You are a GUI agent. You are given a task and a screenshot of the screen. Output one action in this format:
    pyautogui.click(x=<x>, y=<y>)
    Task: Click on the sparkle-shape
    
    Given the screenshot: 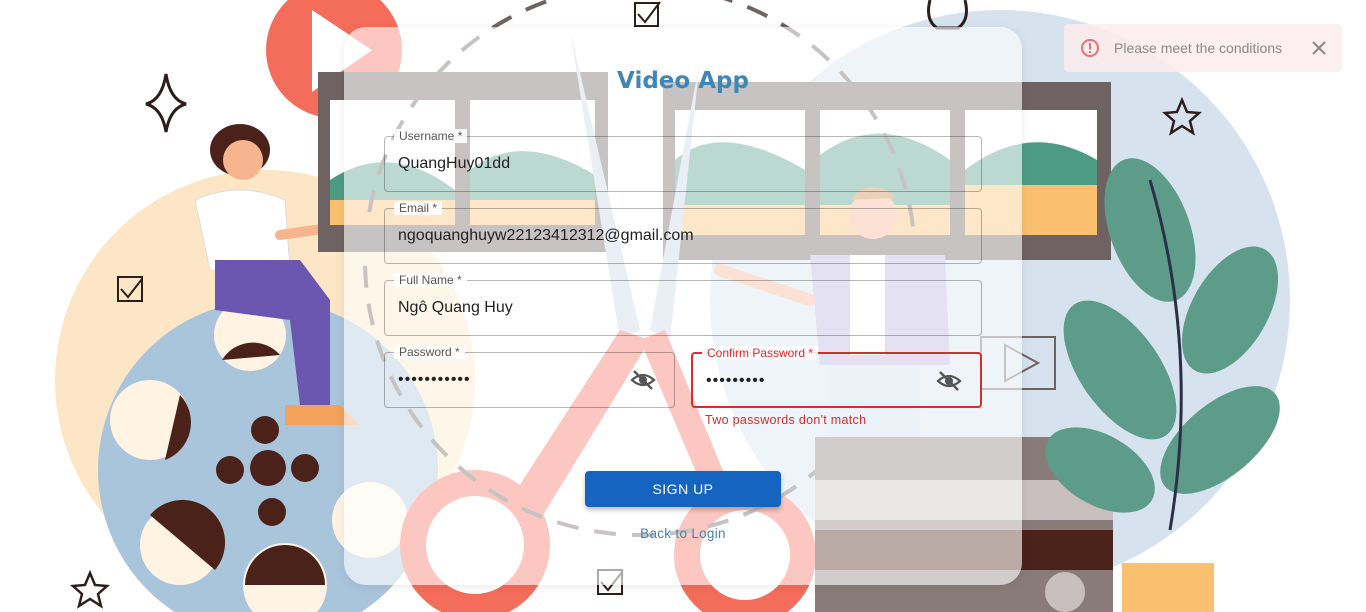 What is the action you would take?
    pyautogui.click(x=166, y=103)
    